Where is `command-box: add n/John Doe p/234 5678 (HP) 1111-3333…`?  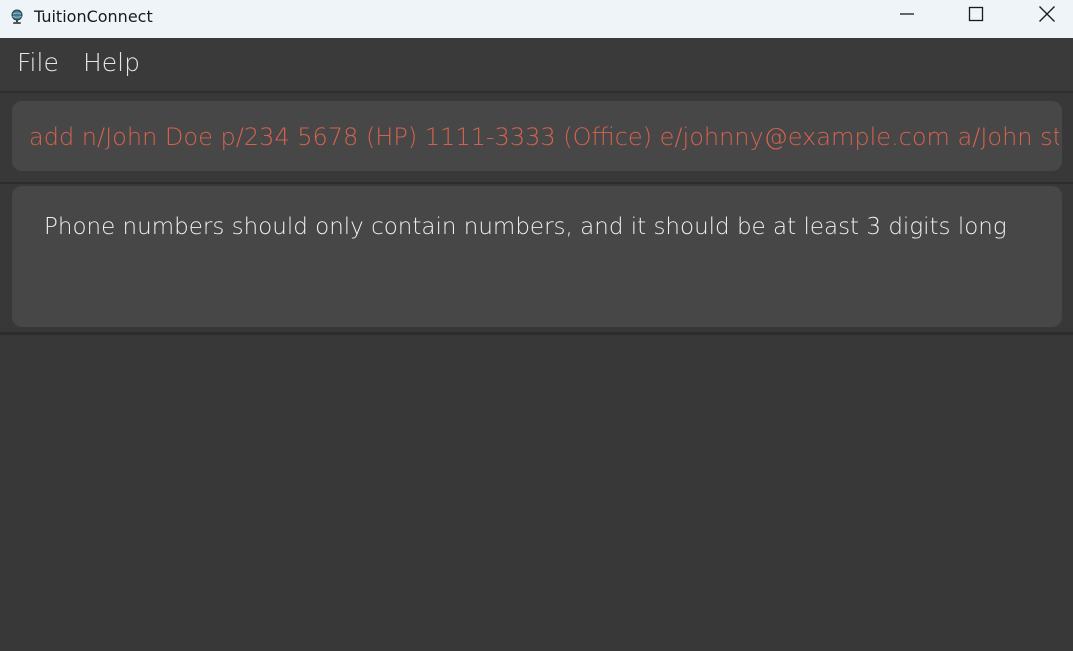
command-box: add n/John Doe p/234 5678 (HP) 1111-3333… is located at coordinates (537, 136).